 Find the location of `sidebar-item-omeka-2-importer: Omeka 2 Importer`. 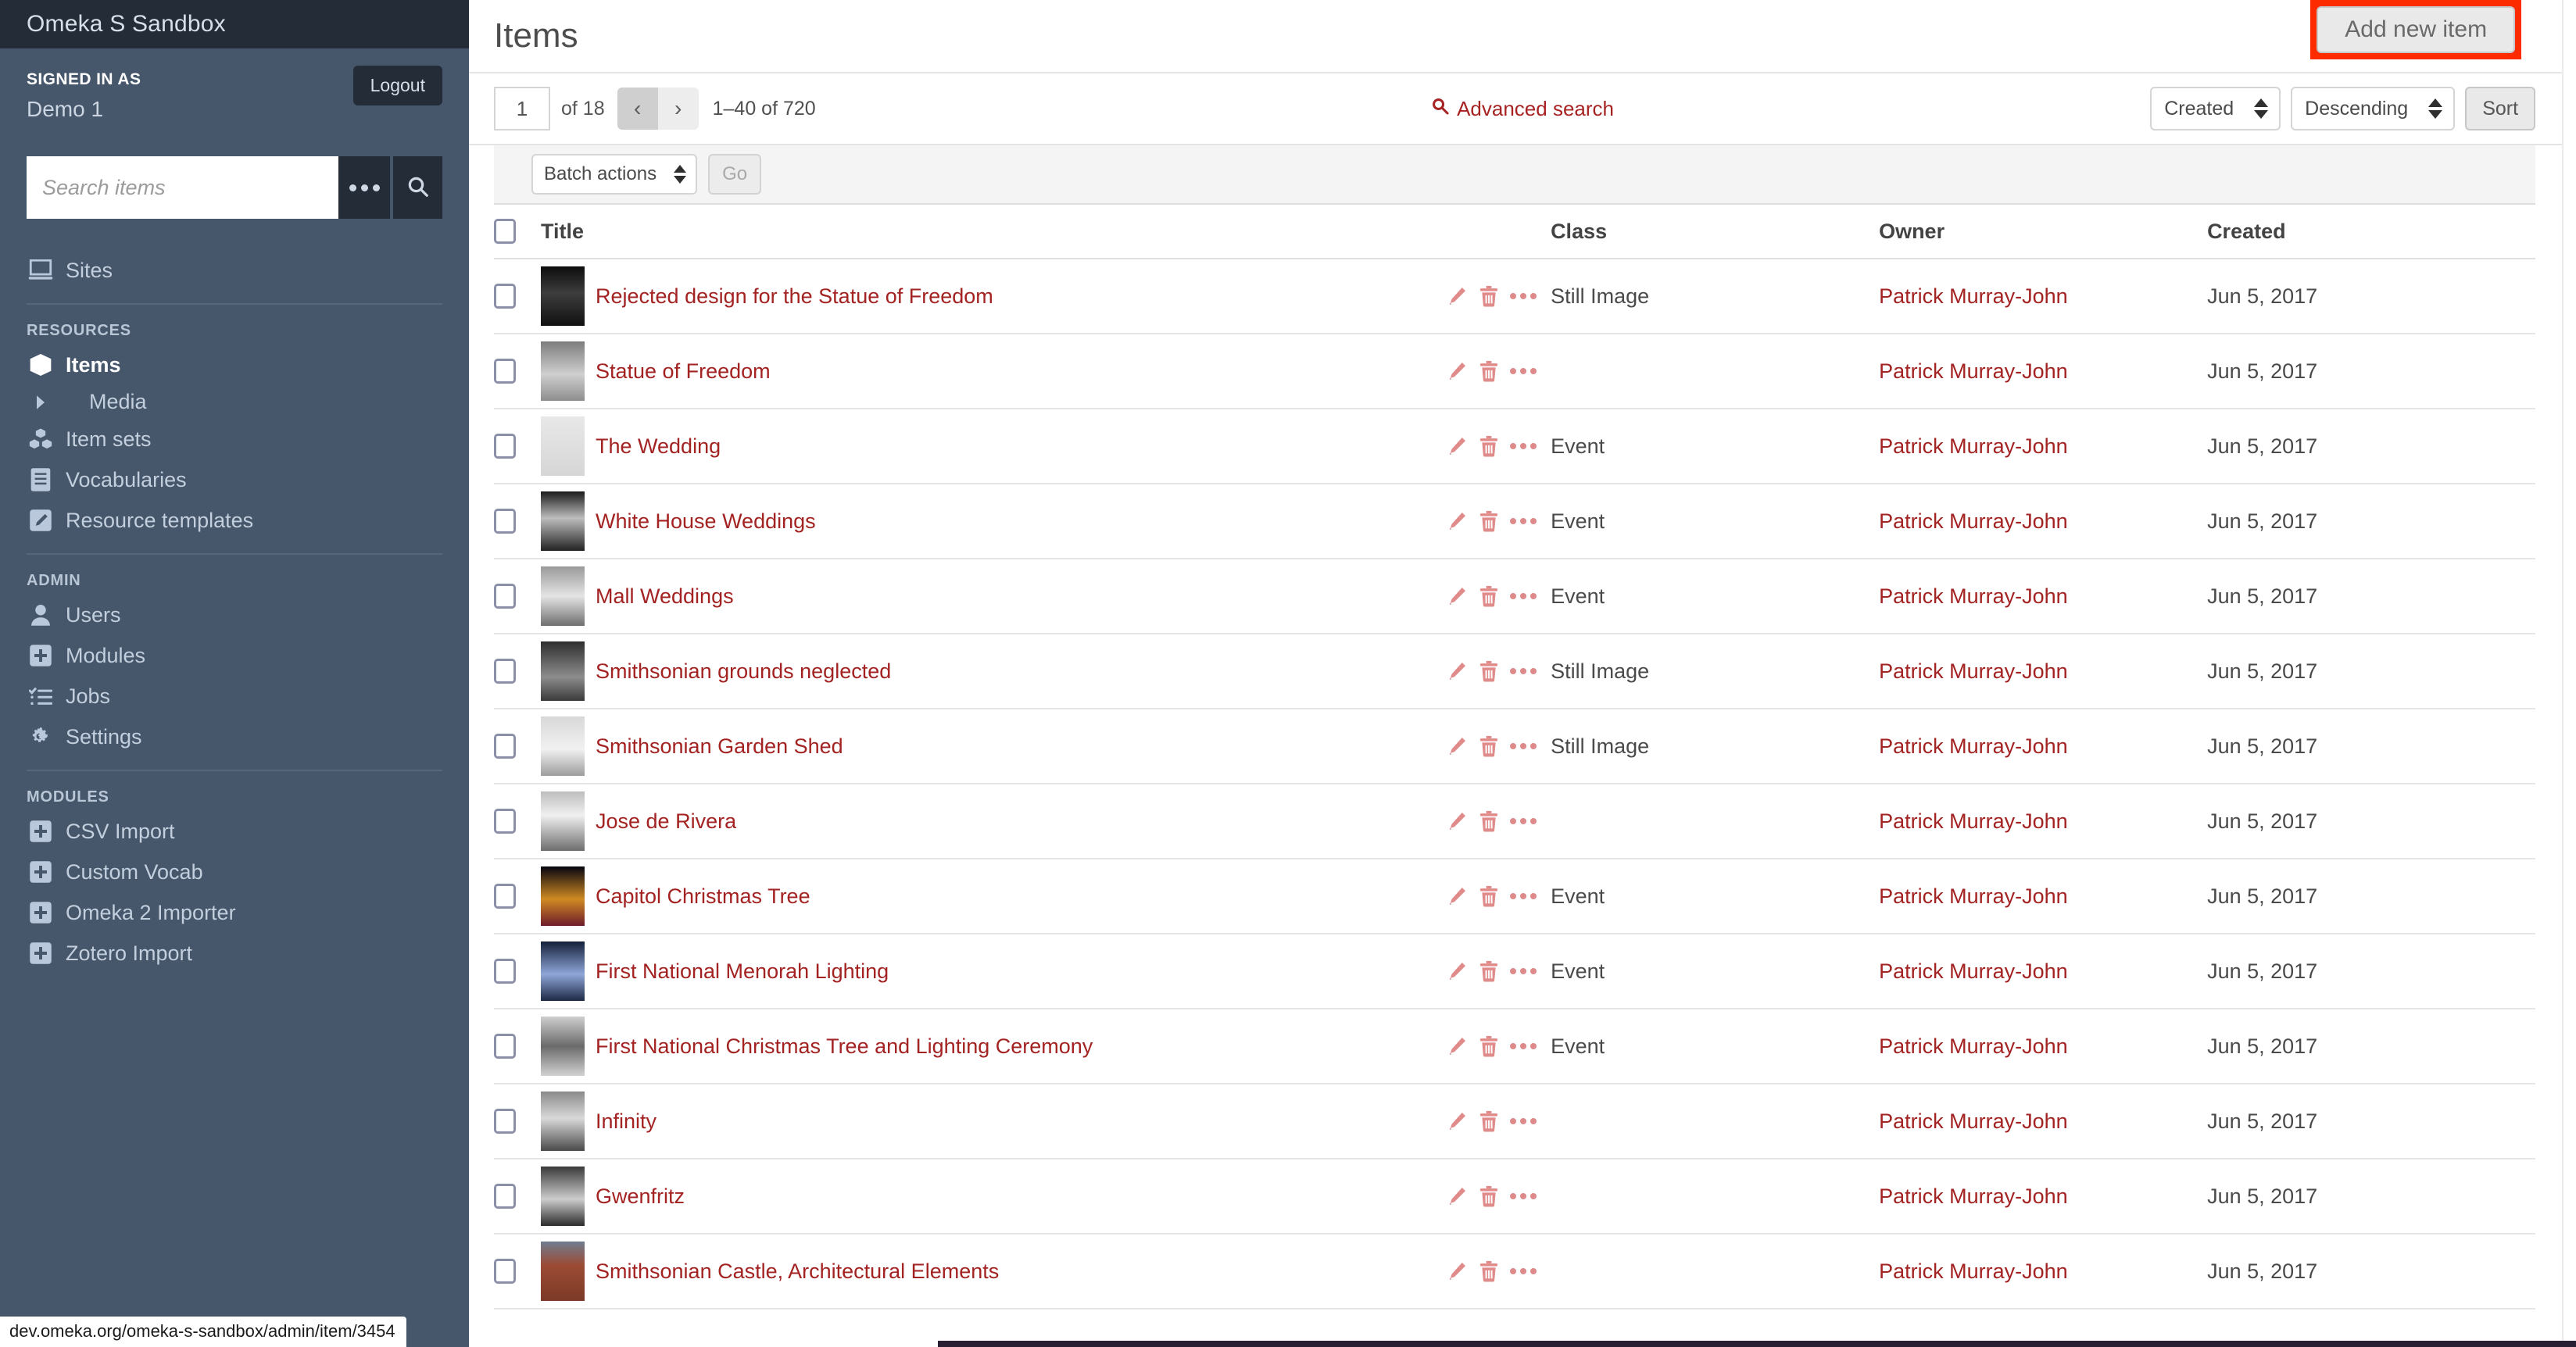

sidebar-item-omeka-2-importer: Omeka 2 Importer is located at coordinates (234, 912).